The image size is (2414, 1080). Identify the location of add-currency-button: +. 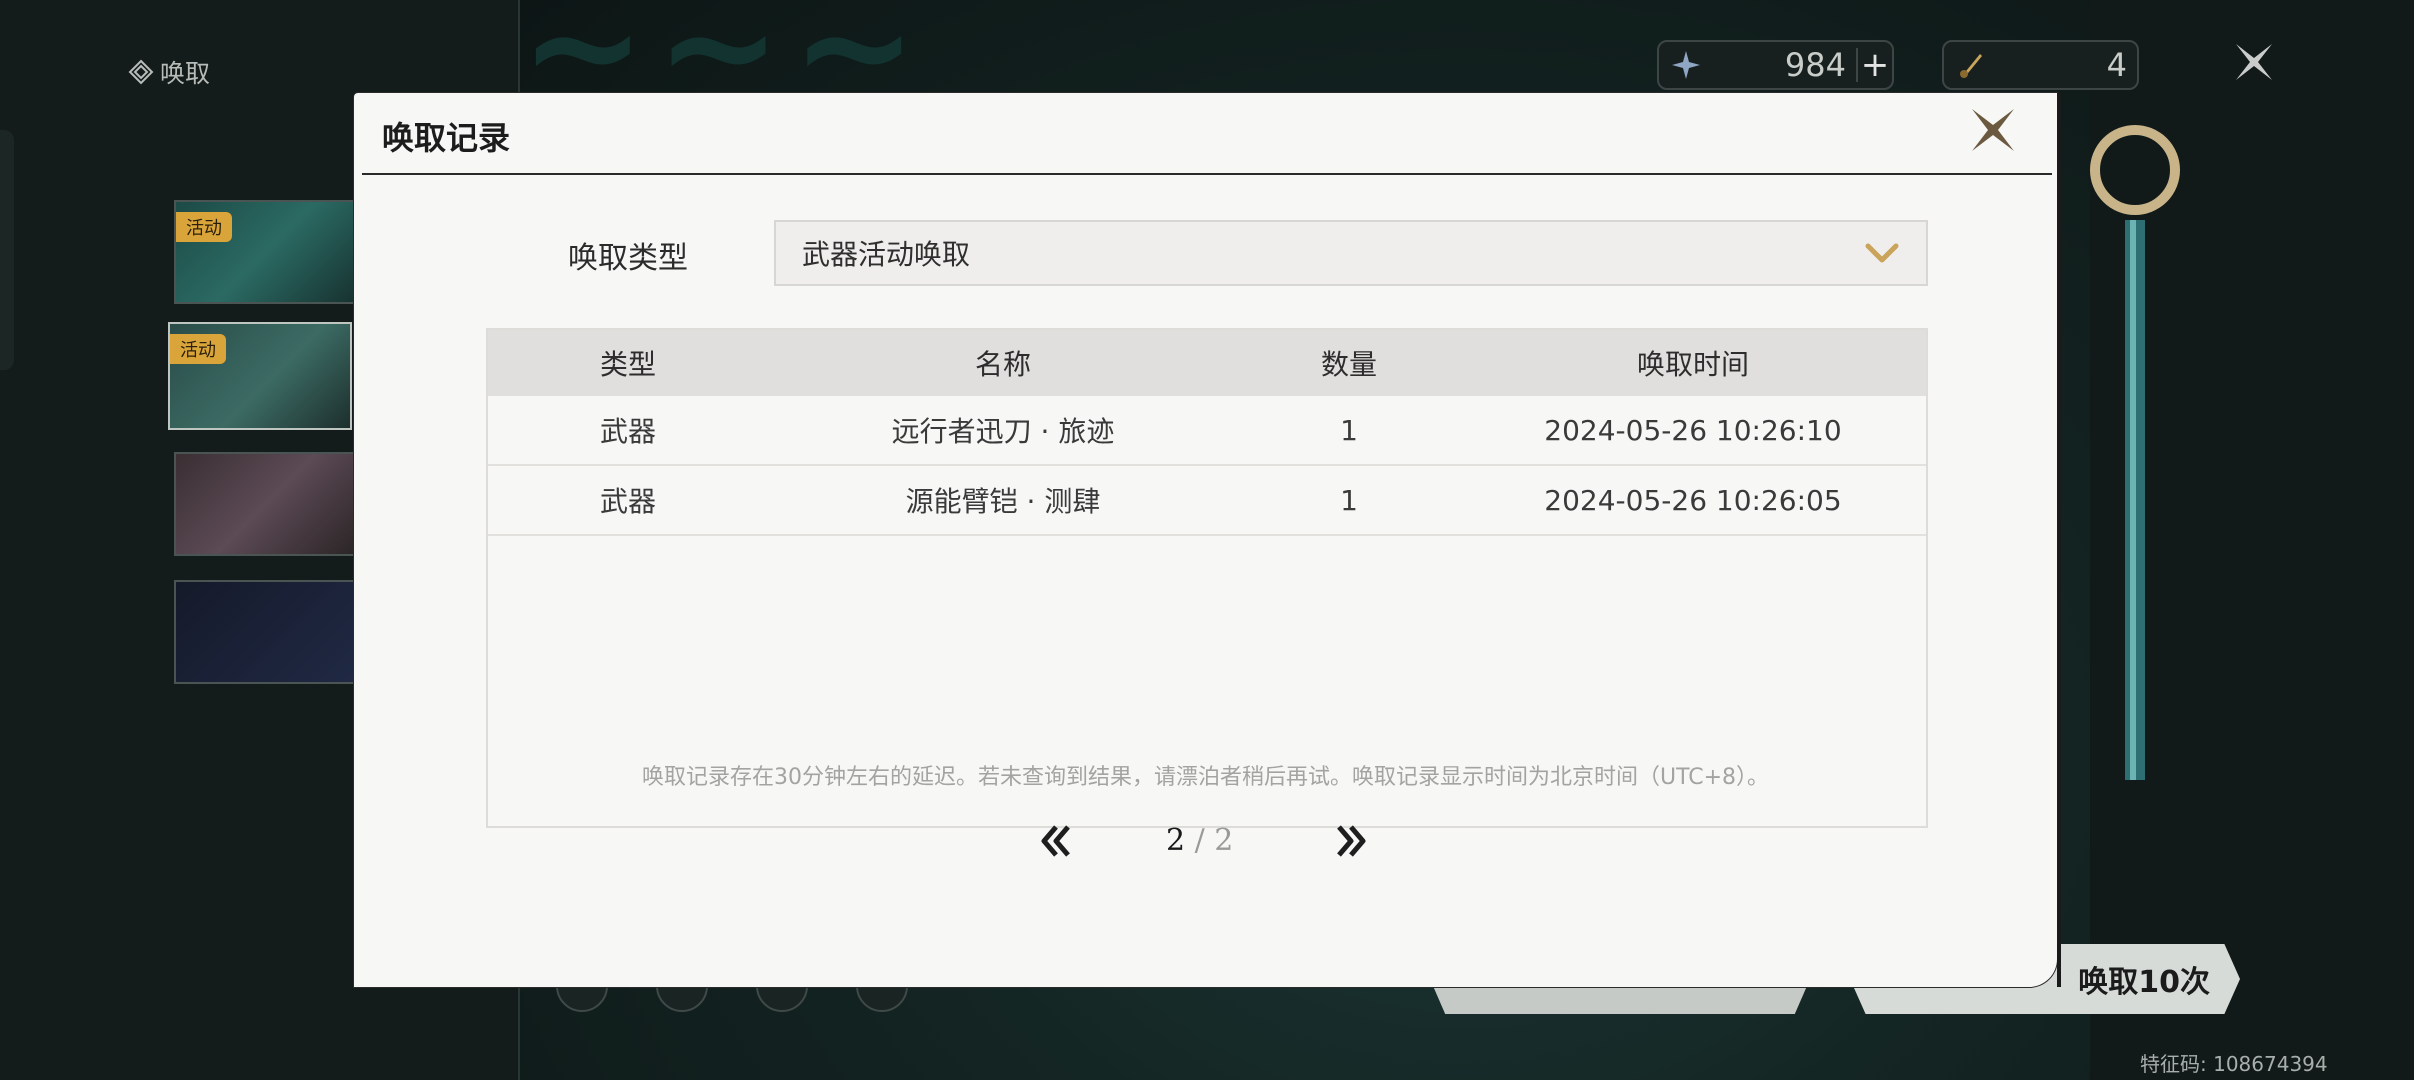
(1874, 65).